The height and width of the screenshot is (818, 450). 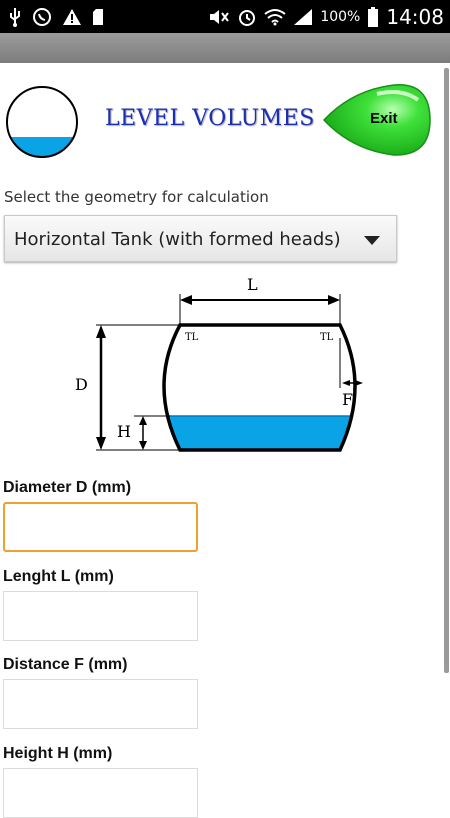 I want to click on distance-input, so click(x=100, y=704).